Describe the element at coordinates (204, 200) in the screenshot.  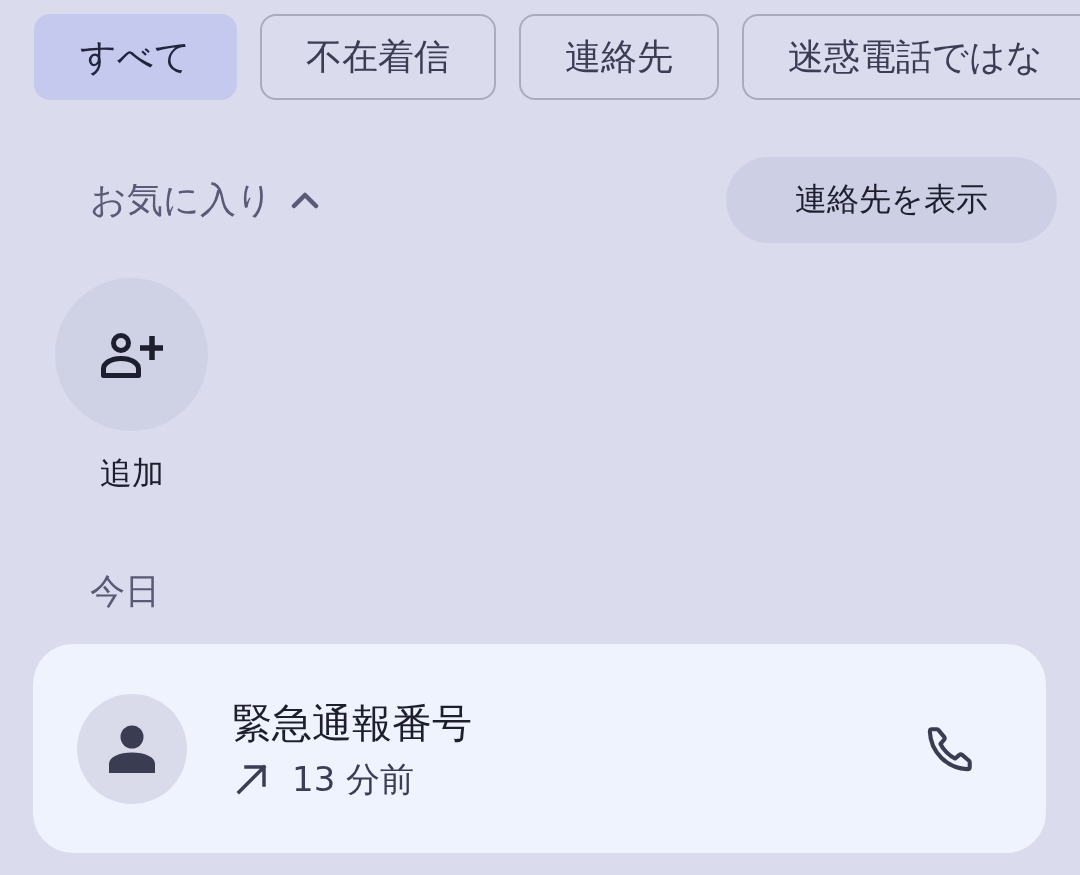
I see `favorites-toggle: お気に入り` at that location.